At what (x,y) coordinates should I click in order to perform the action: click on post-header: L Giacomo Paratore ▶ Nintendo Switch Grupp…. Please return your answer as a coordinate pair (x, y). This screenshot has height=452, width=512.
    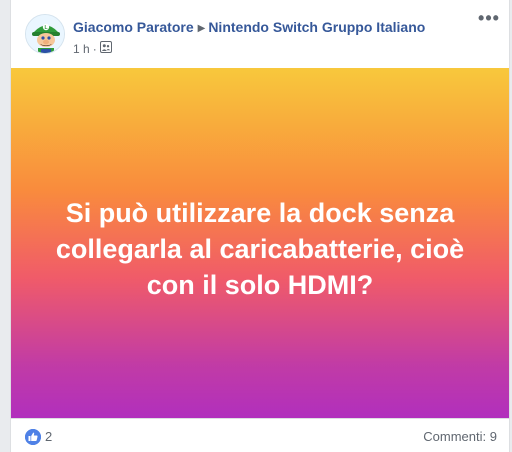
    Looking at the image, I should click on (260, 34).